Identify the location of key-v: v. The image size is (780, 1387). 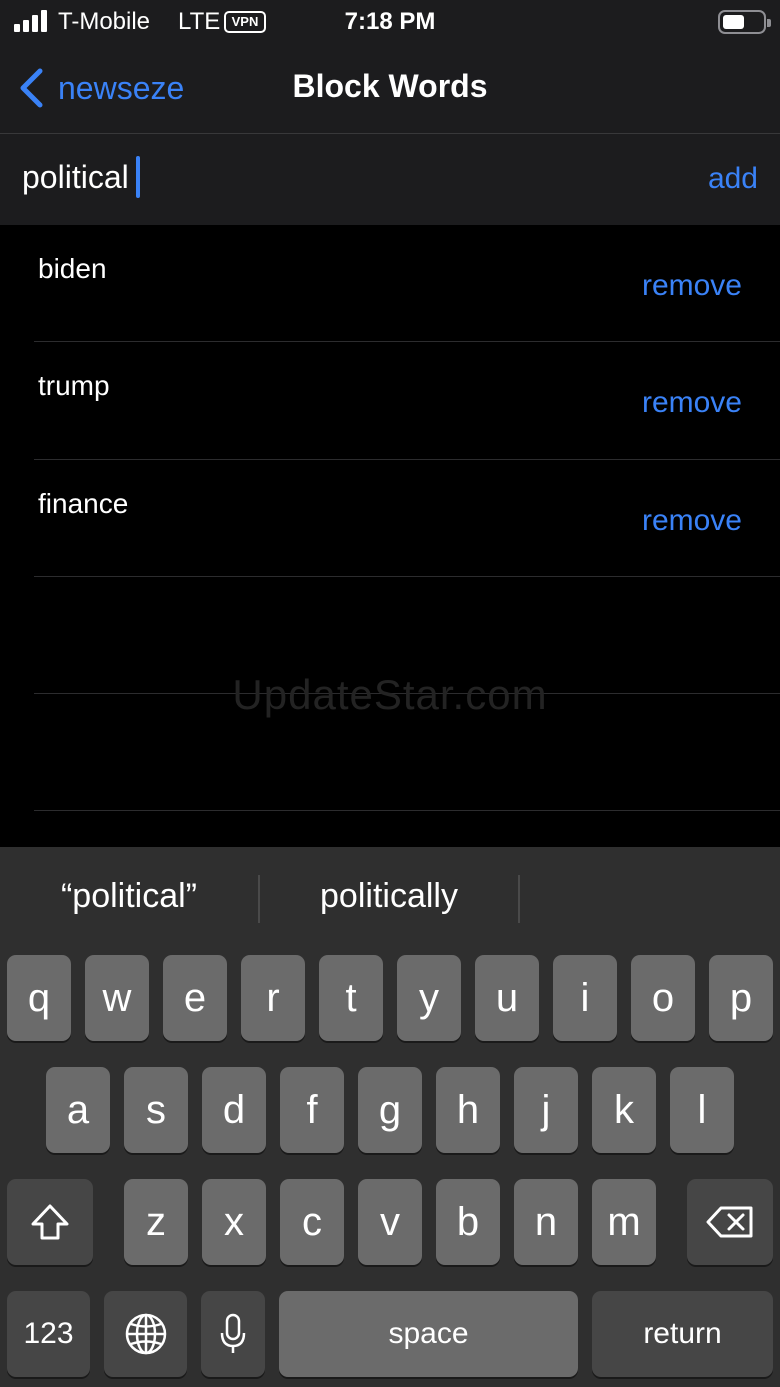
(390, 1222).